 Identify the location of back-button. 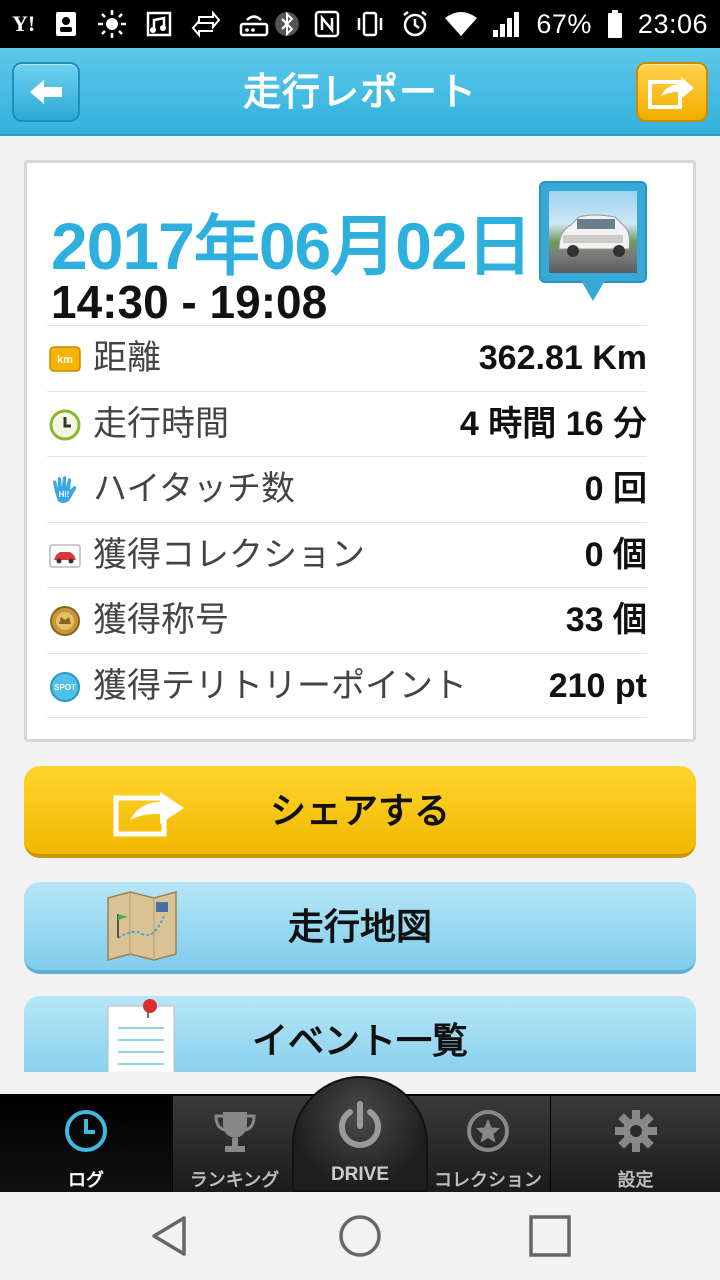
(46, 92).